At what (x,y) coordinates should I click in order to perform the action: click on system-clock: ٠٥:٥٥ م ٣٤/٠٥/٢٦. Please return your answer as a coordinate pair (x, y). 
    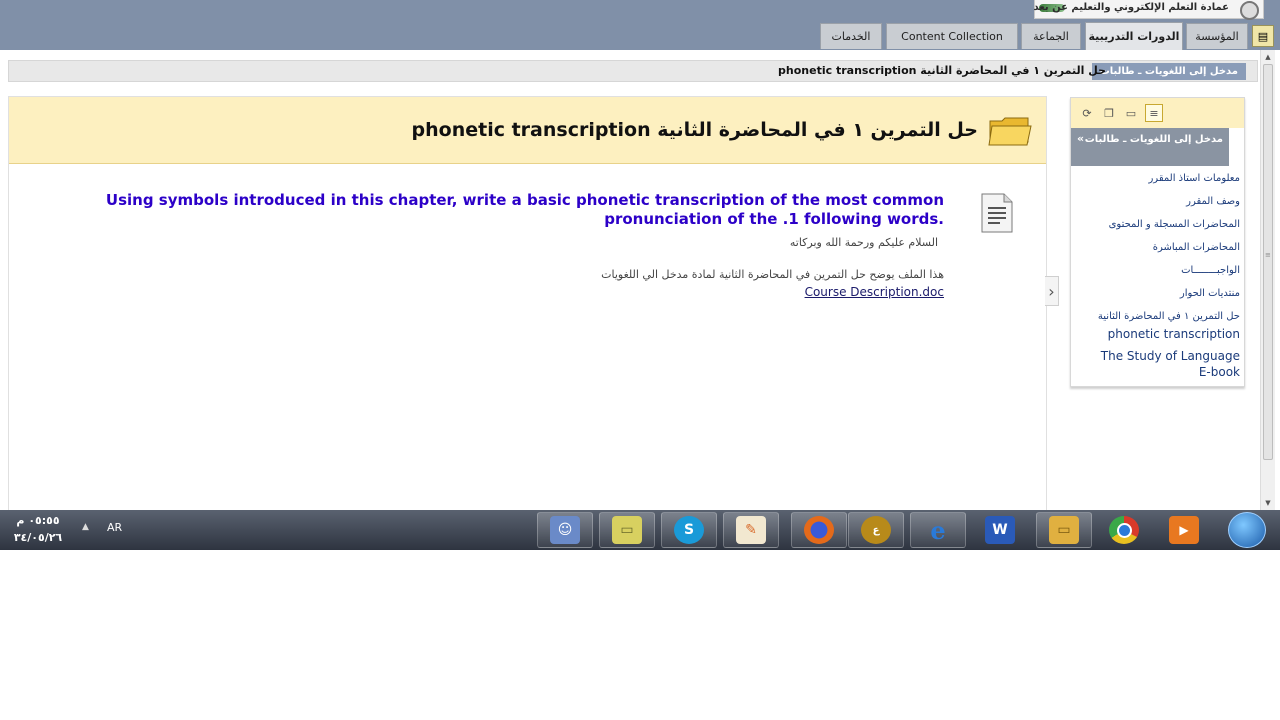
    Looking at the image, I should click on (38, 530).